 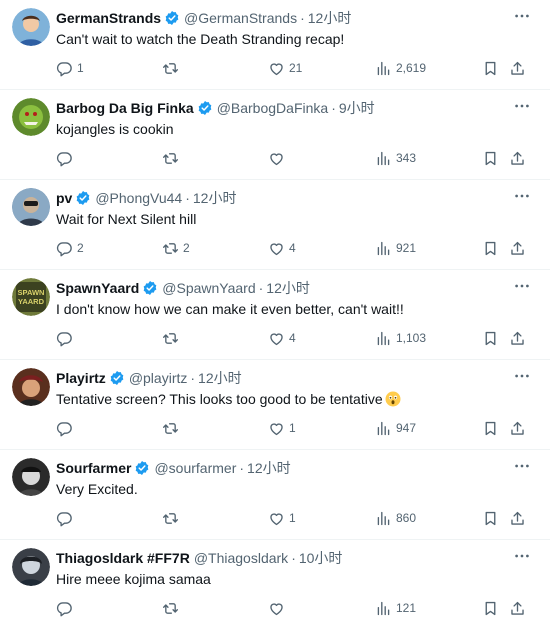 I want to click on retweet-button: 2, so click(x=176, y=248).